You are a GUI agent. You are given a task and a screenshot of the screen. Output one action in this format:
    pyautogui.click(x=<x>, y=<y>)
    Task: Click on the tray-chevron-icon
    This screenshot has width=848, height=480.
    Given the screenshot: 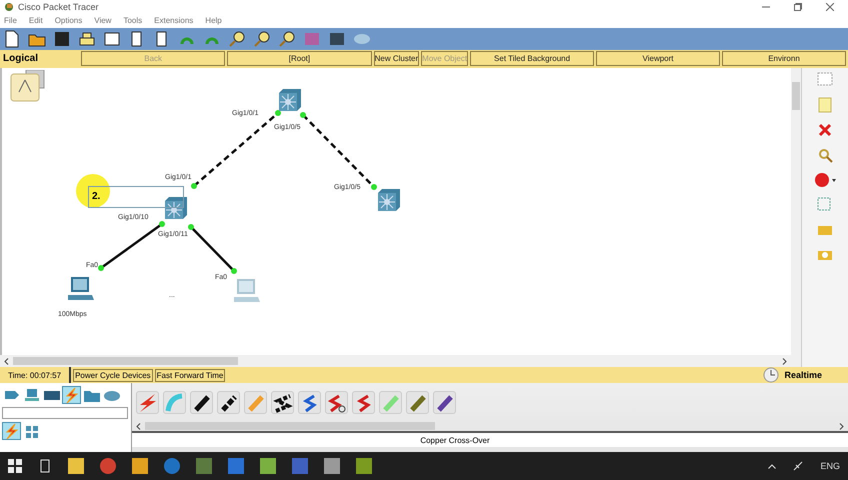 What is the action you would take?
    pyautogui.click(x=772, y=466)
    